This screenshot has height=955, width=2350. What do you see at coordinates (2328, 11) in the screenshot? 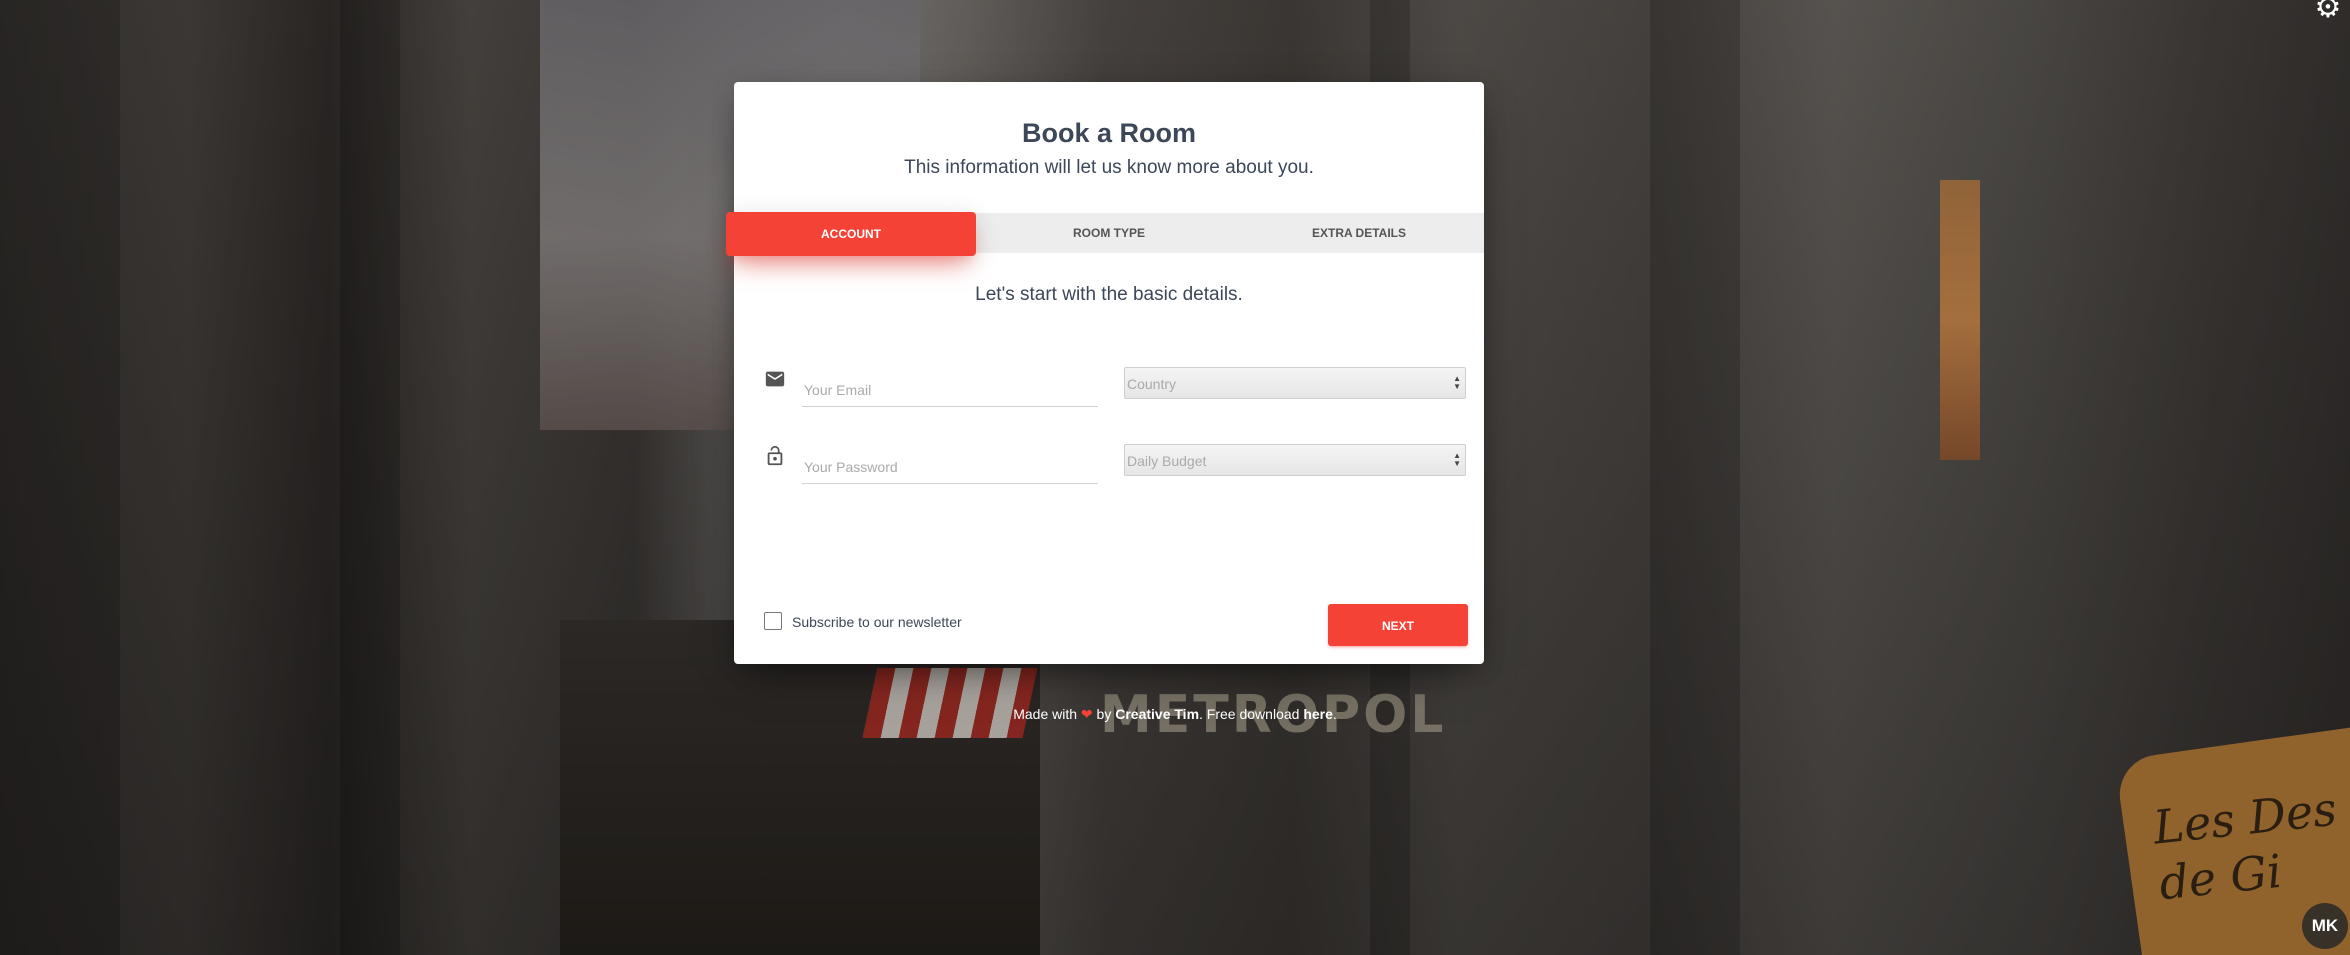
I see `gear-icon: ⚙` at bounding box center [2328, 11].